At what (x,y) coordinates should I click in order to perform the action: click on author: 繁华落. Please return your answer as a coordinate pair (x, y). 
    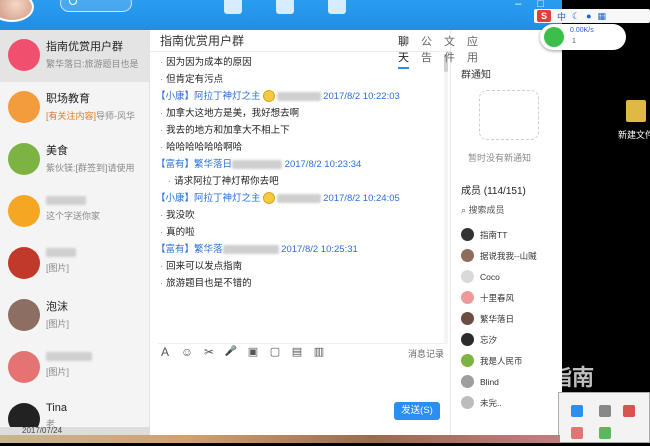
    Looking at the image, I should click on (208, 249).